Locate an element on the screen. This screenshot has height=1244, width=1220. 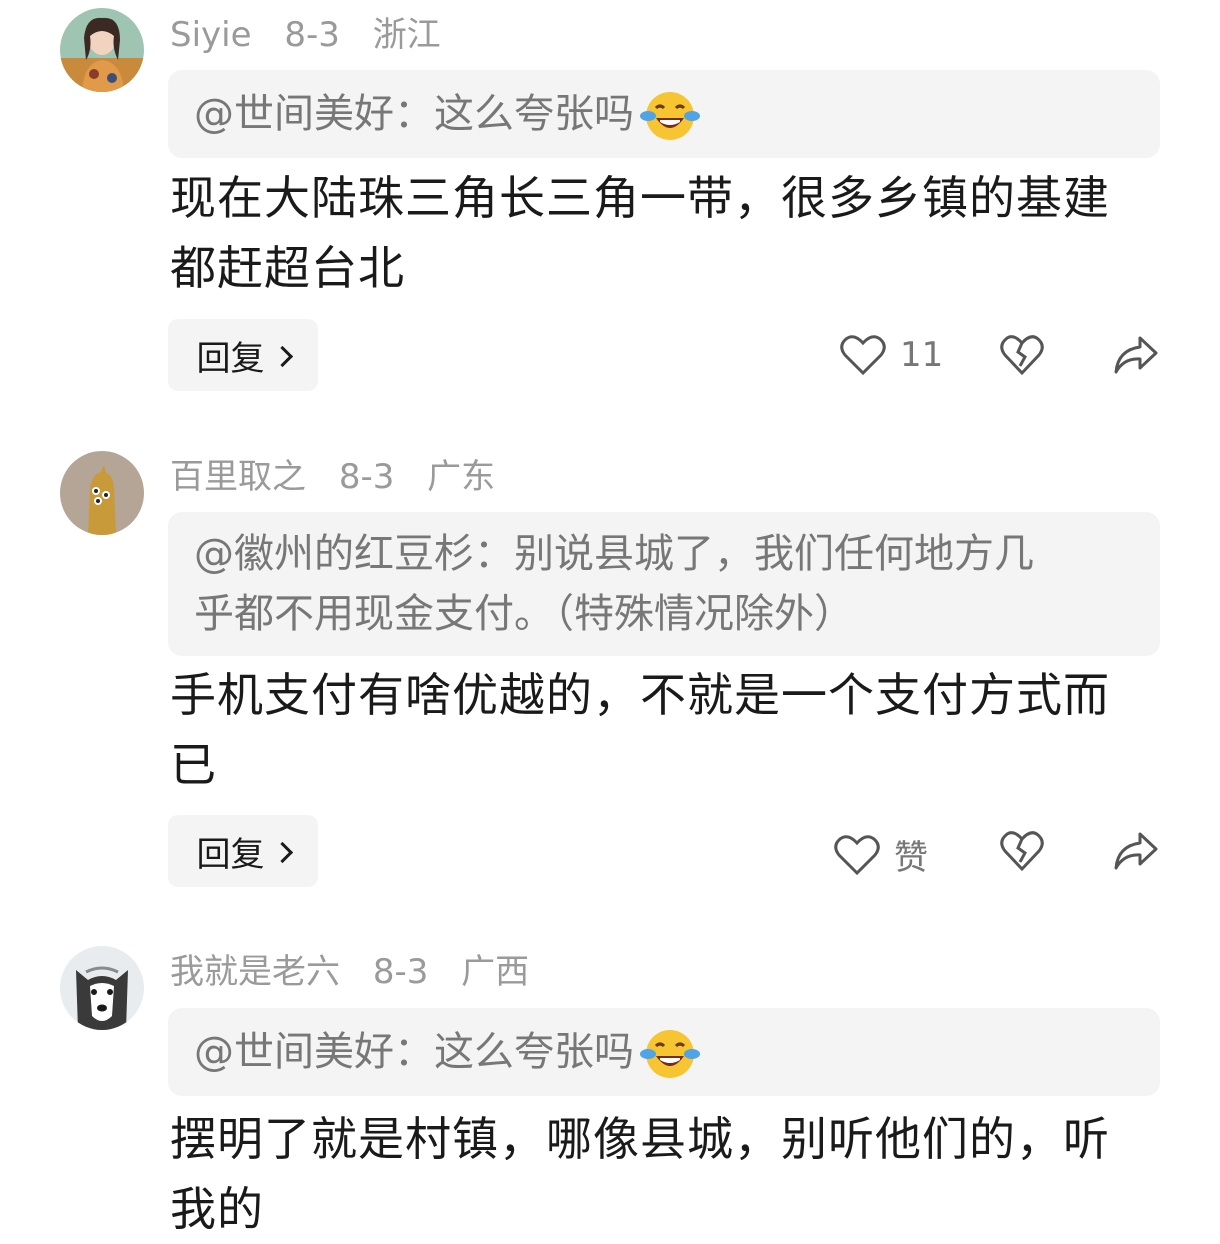
comment-body-line: 已 is located at coordinates (193, 765).